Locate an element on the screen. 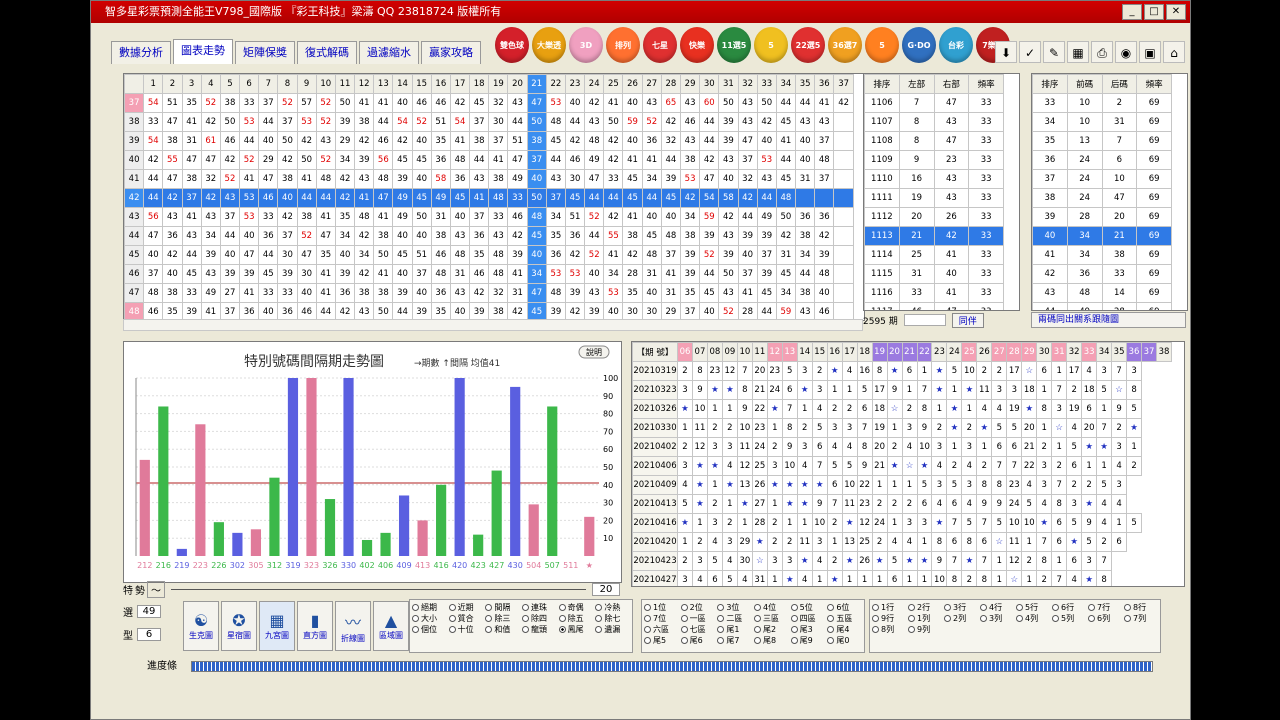 The height and width of the screenshot is (720, 1280). grid-col-header: 29 is located at coordinates (690, 84).